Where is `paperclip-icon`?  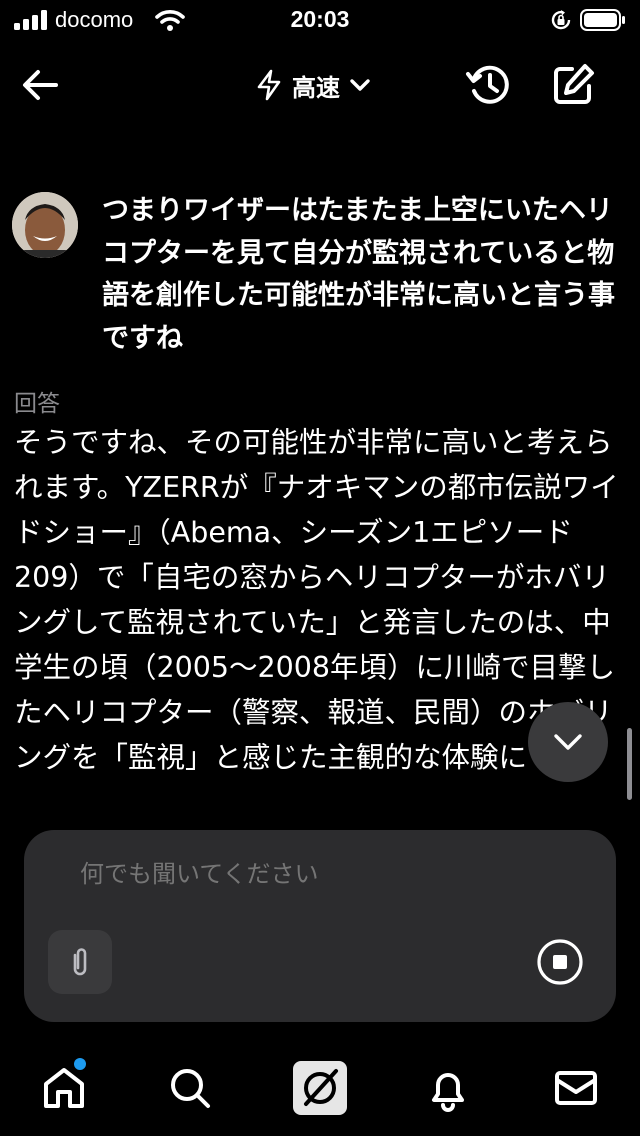
paperclip-icon is located at coordinates (80, 962).